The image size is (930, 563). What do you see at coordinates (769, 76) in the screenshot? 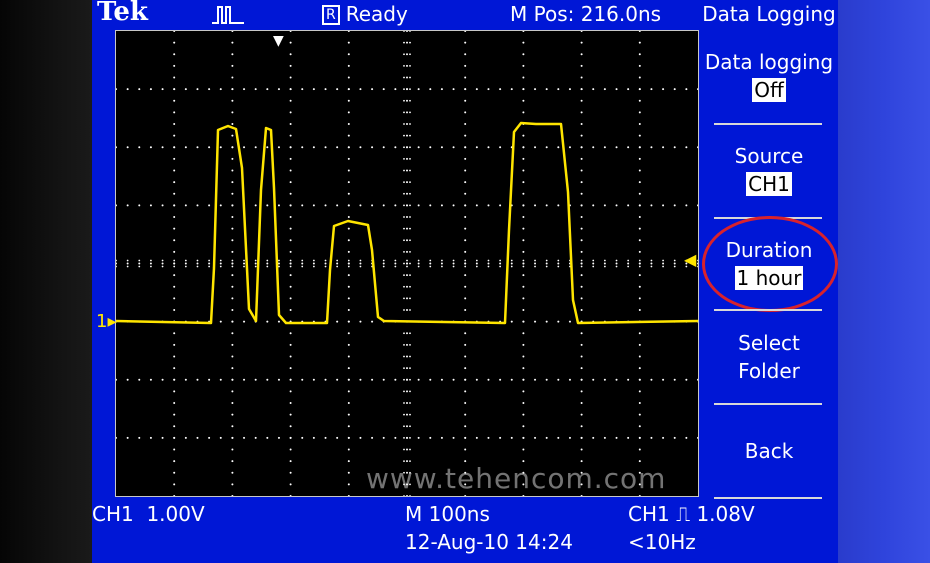
I see `menu-item-data-logging: Data logging Off` at bounding box center [769, 76].